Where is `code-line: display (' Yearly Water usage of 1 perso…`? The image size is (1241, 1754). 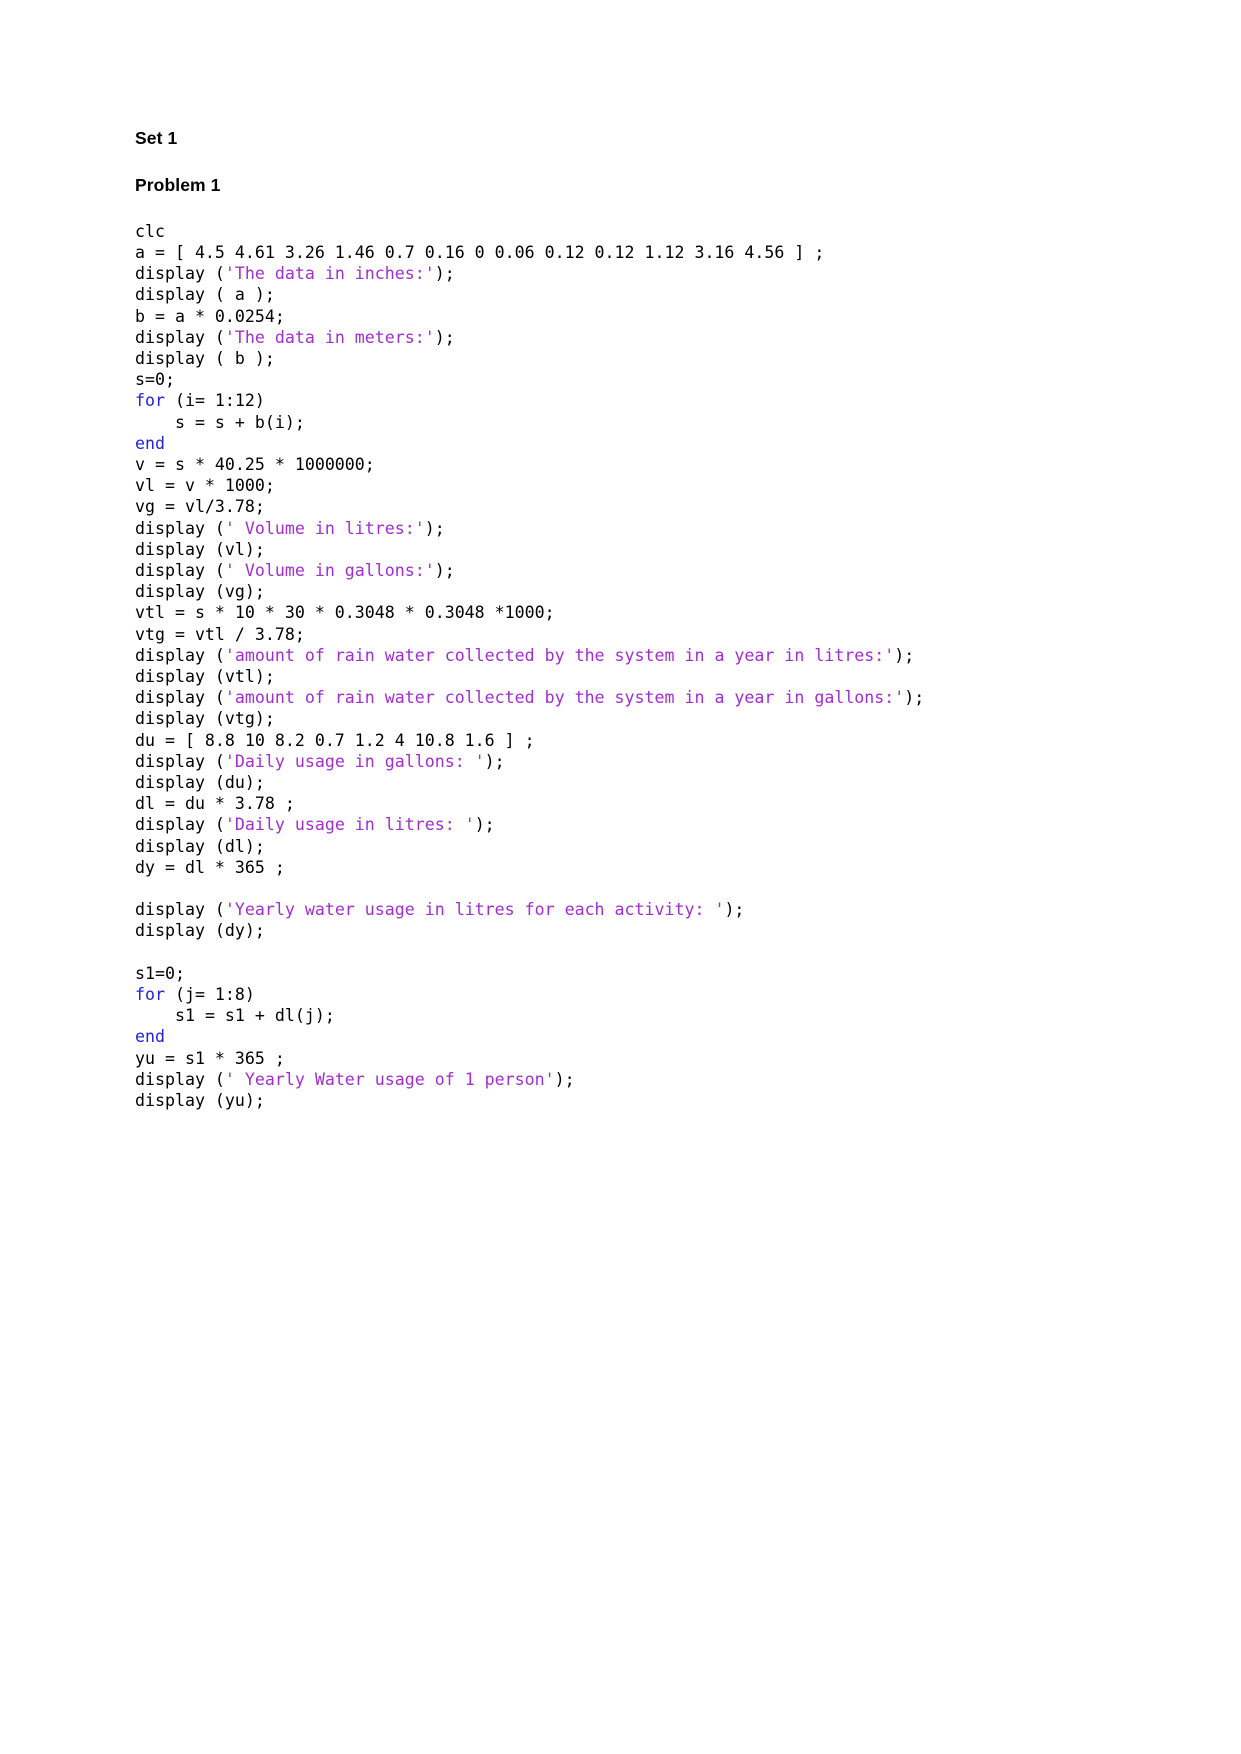 code-line: display (' Yearly Water usage of 1 perso… is located at coordinates (622, 1079).